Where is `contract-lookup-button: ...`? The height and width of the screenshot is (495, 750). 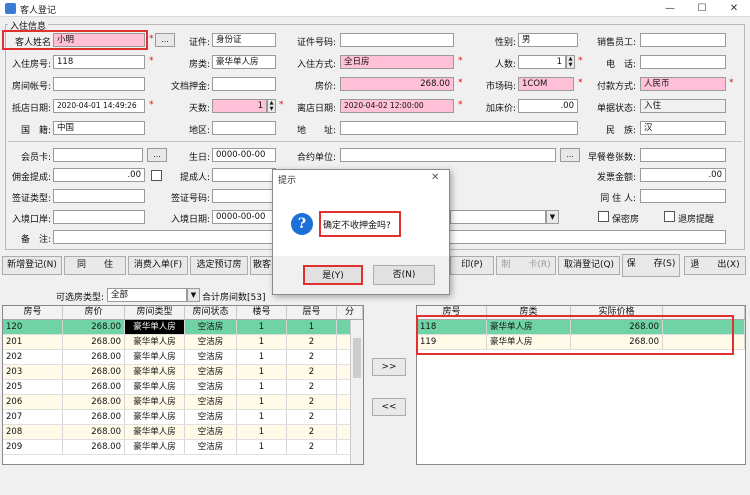 contract-lookup-button: ... is located at coordinates (570, 155).